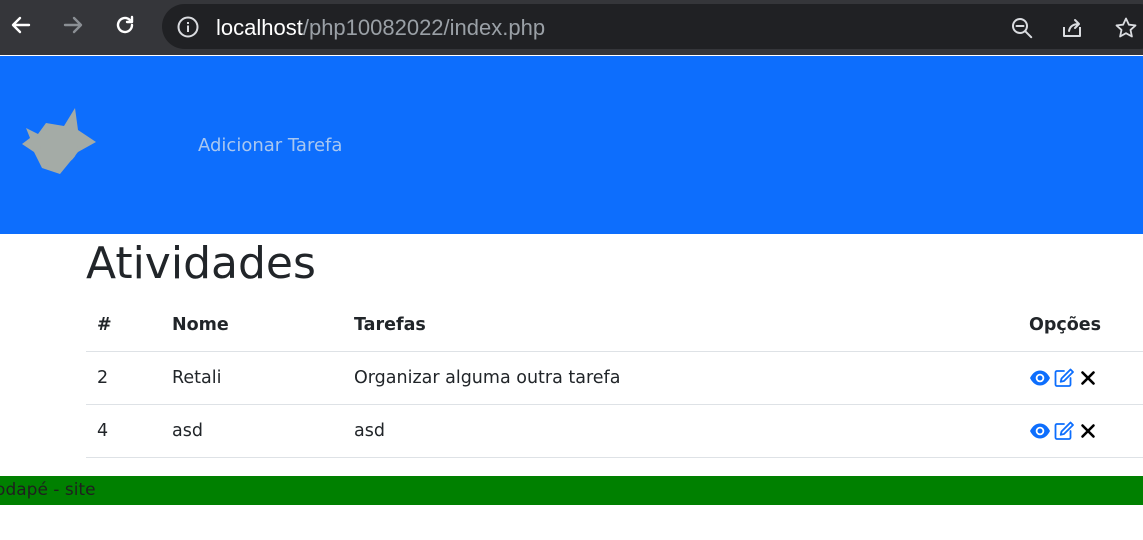 The image size is (1143, 540). I want to click on address-bar: localhost/php10082022/index.php, so click(652, 26).